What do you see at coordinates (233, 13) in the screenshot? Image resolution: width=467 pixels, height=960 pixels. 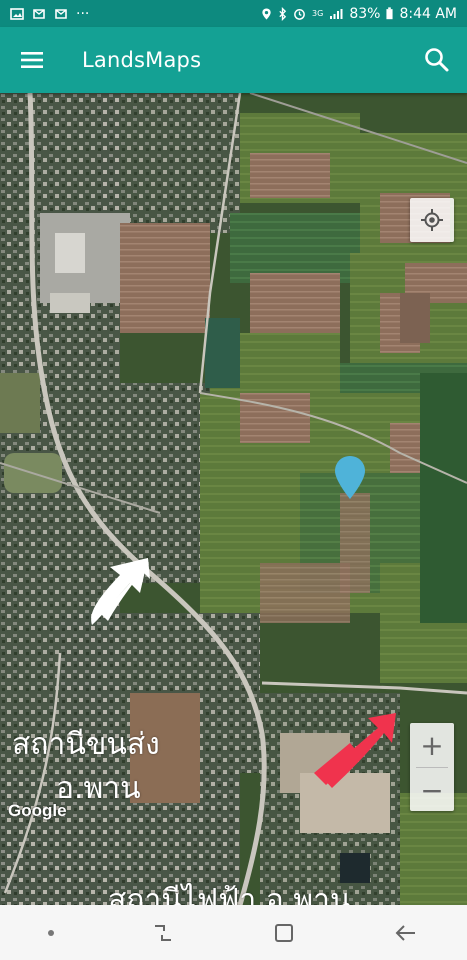 I see `status-bar: ··· 3G 83% 8:44 AM` at bounding box center [233, 13].